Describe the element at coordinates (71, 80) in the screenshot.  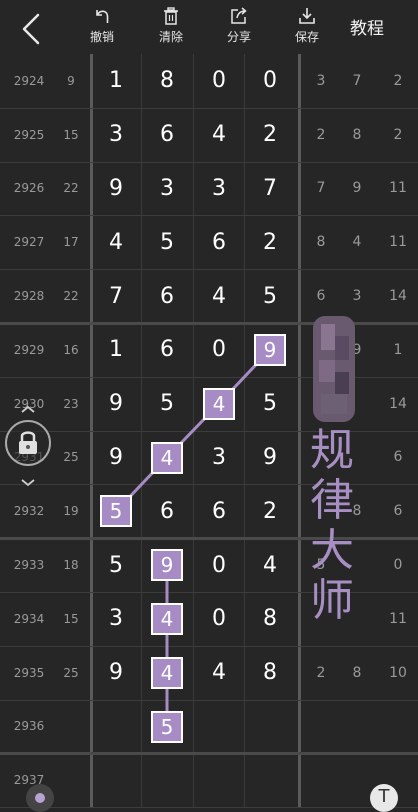
I see `sum-value: 9` at that location.